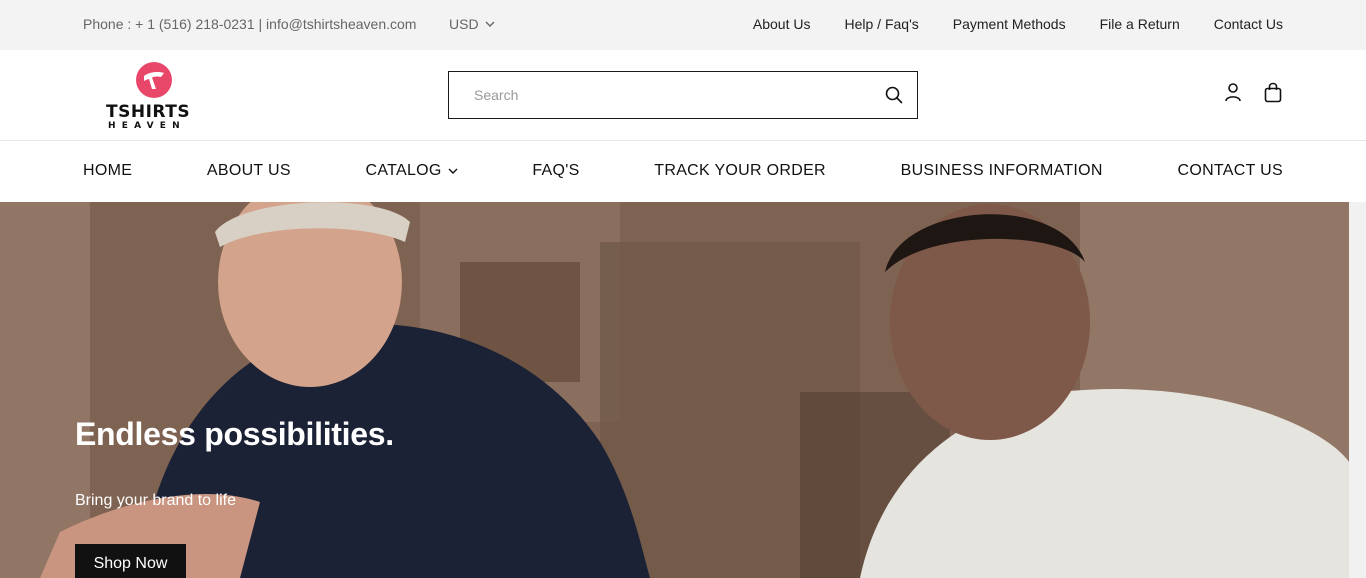 This screenshot has height=578, width=1366. Describe the element at coordinates (1357, 390) in the screenshot. I see `page-scrollbar` at that location.